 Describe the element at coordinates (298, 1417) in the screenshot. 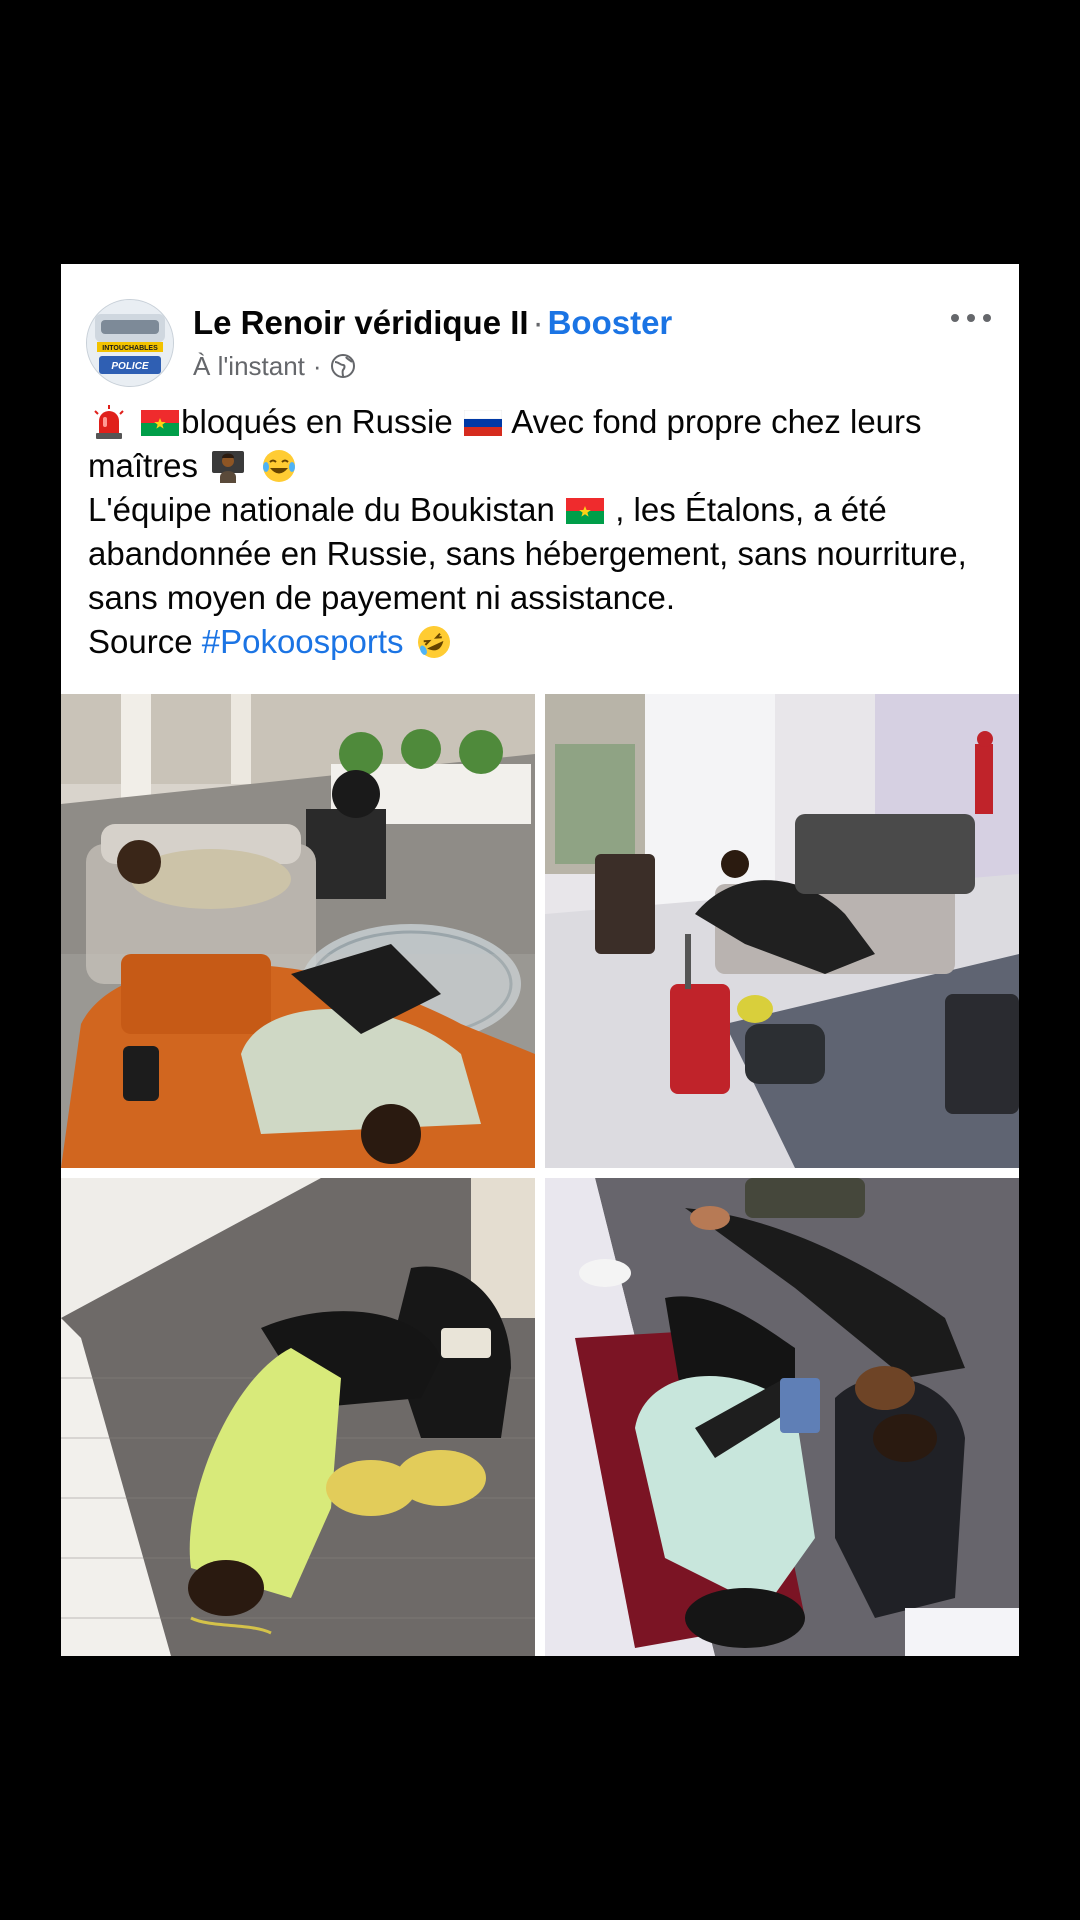

I see `photo-player-on-carpet-yellow-hoodie` at that location.